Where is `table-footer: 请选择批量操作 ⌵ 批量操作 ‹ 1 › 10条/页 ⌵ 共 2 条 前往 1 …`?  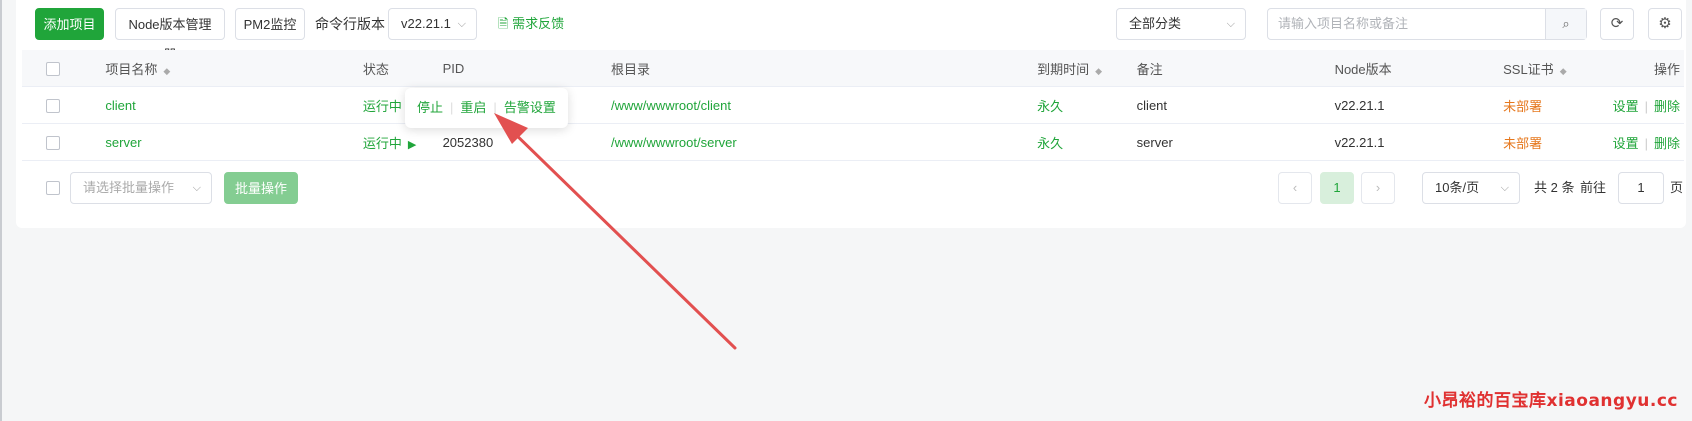 table-footer: 请选择批量操作 ⌵ 批量操作 ‹ 1 › 10条/页 ⌵ 共 2 条 前往 1 … is located at coordinates (853, 189).